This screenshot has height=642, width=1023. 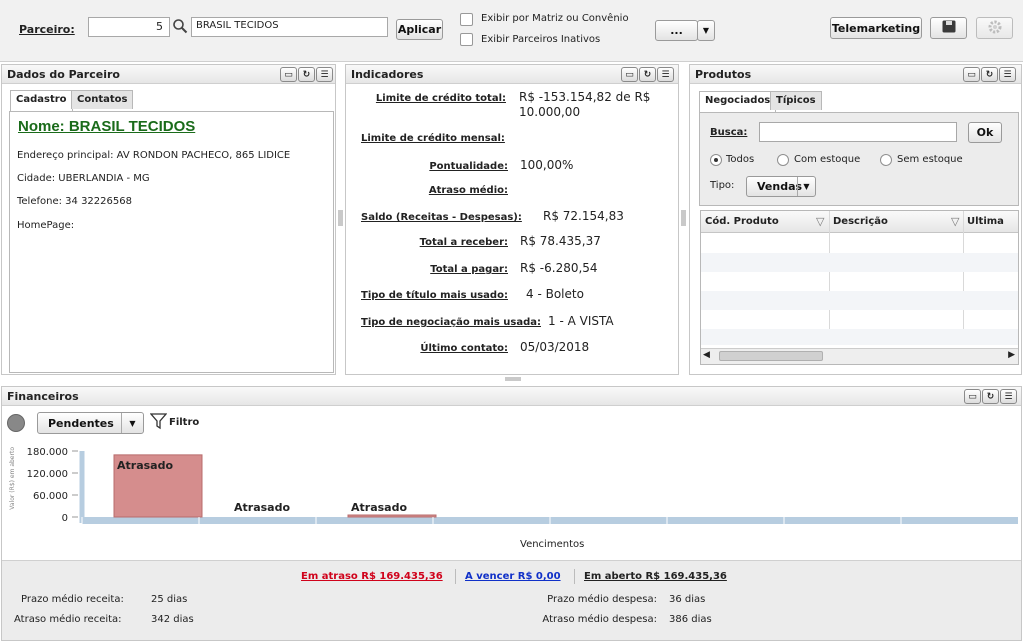 I want to click on total-receber-label: Total a receber:, so click(x=463, y=242).